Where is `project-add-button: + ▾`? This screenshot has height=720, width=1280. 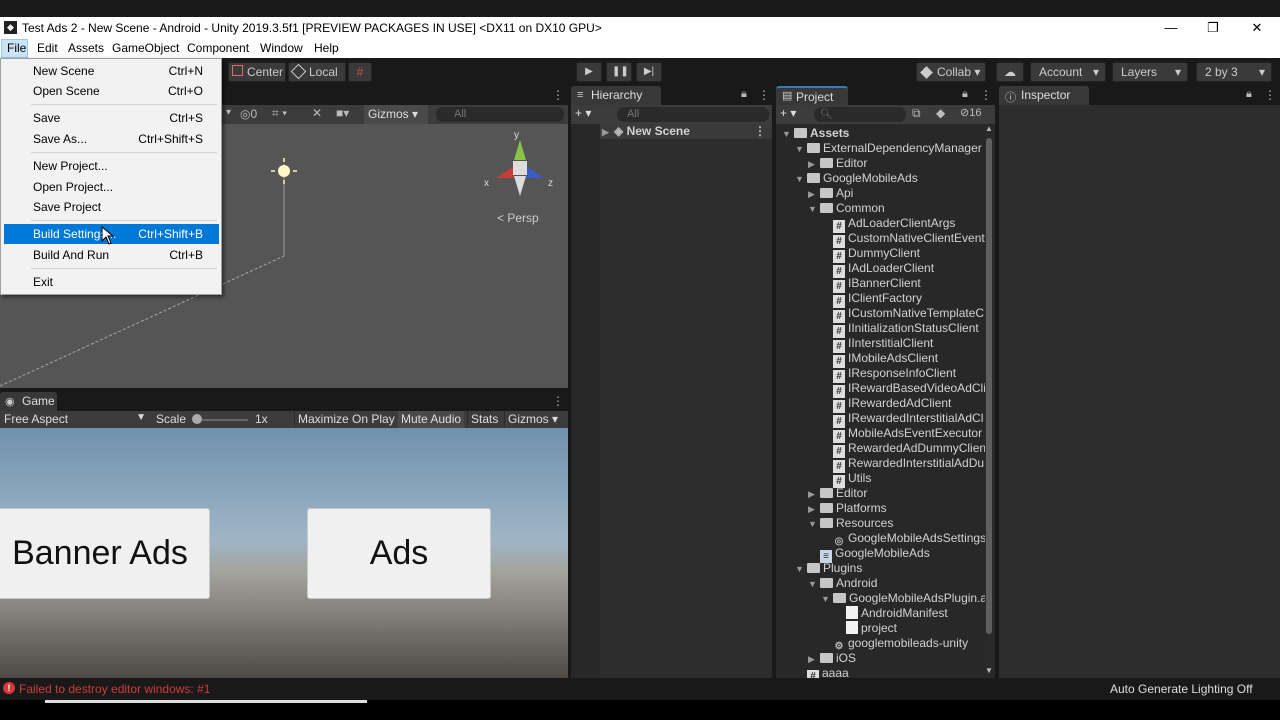 project-add-button: + ▾ is located at coordinates (788, 113).